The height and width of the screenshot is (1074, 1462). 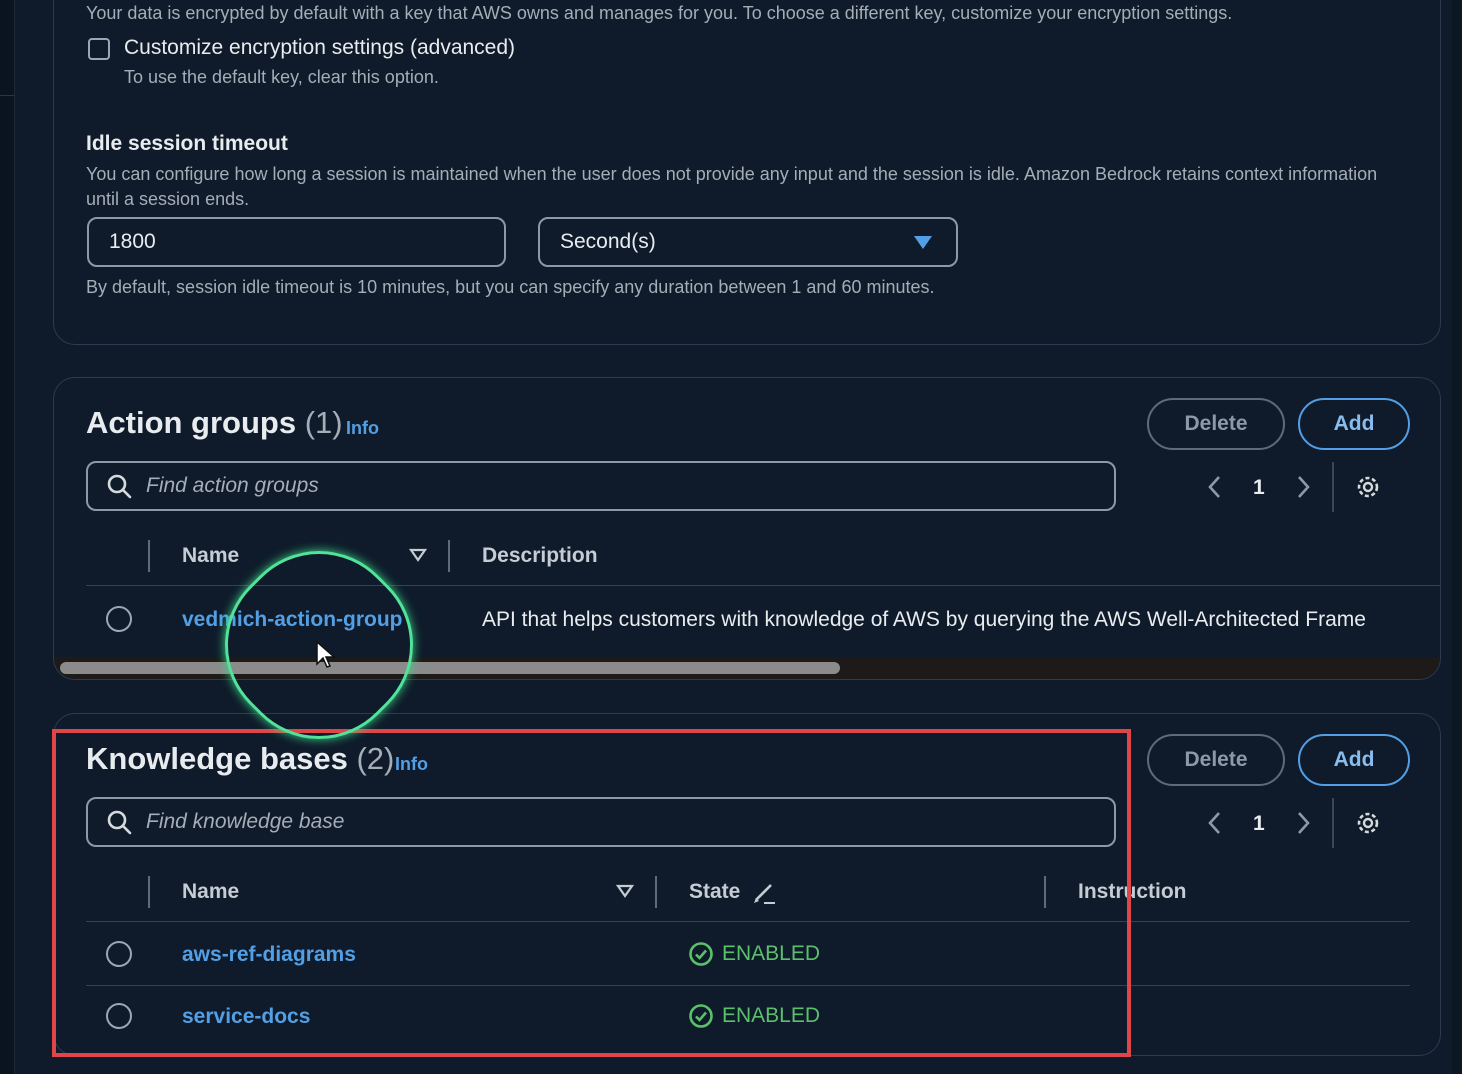 I want to click on rail-divider, so click(x=7, y=48).